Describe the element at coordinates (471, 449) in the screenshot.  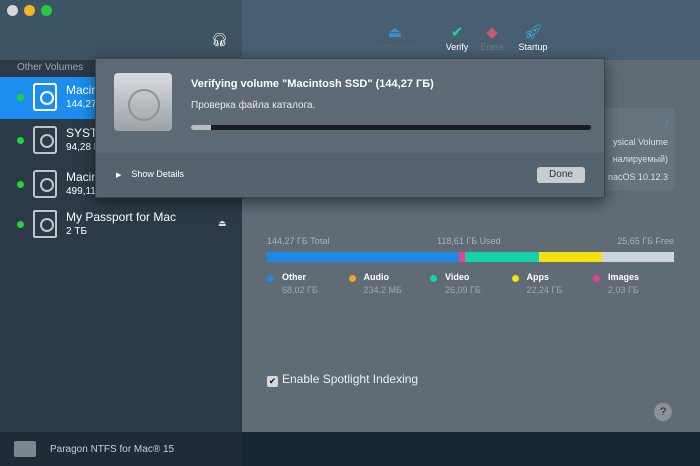
I see `bottom-bar` at that location.